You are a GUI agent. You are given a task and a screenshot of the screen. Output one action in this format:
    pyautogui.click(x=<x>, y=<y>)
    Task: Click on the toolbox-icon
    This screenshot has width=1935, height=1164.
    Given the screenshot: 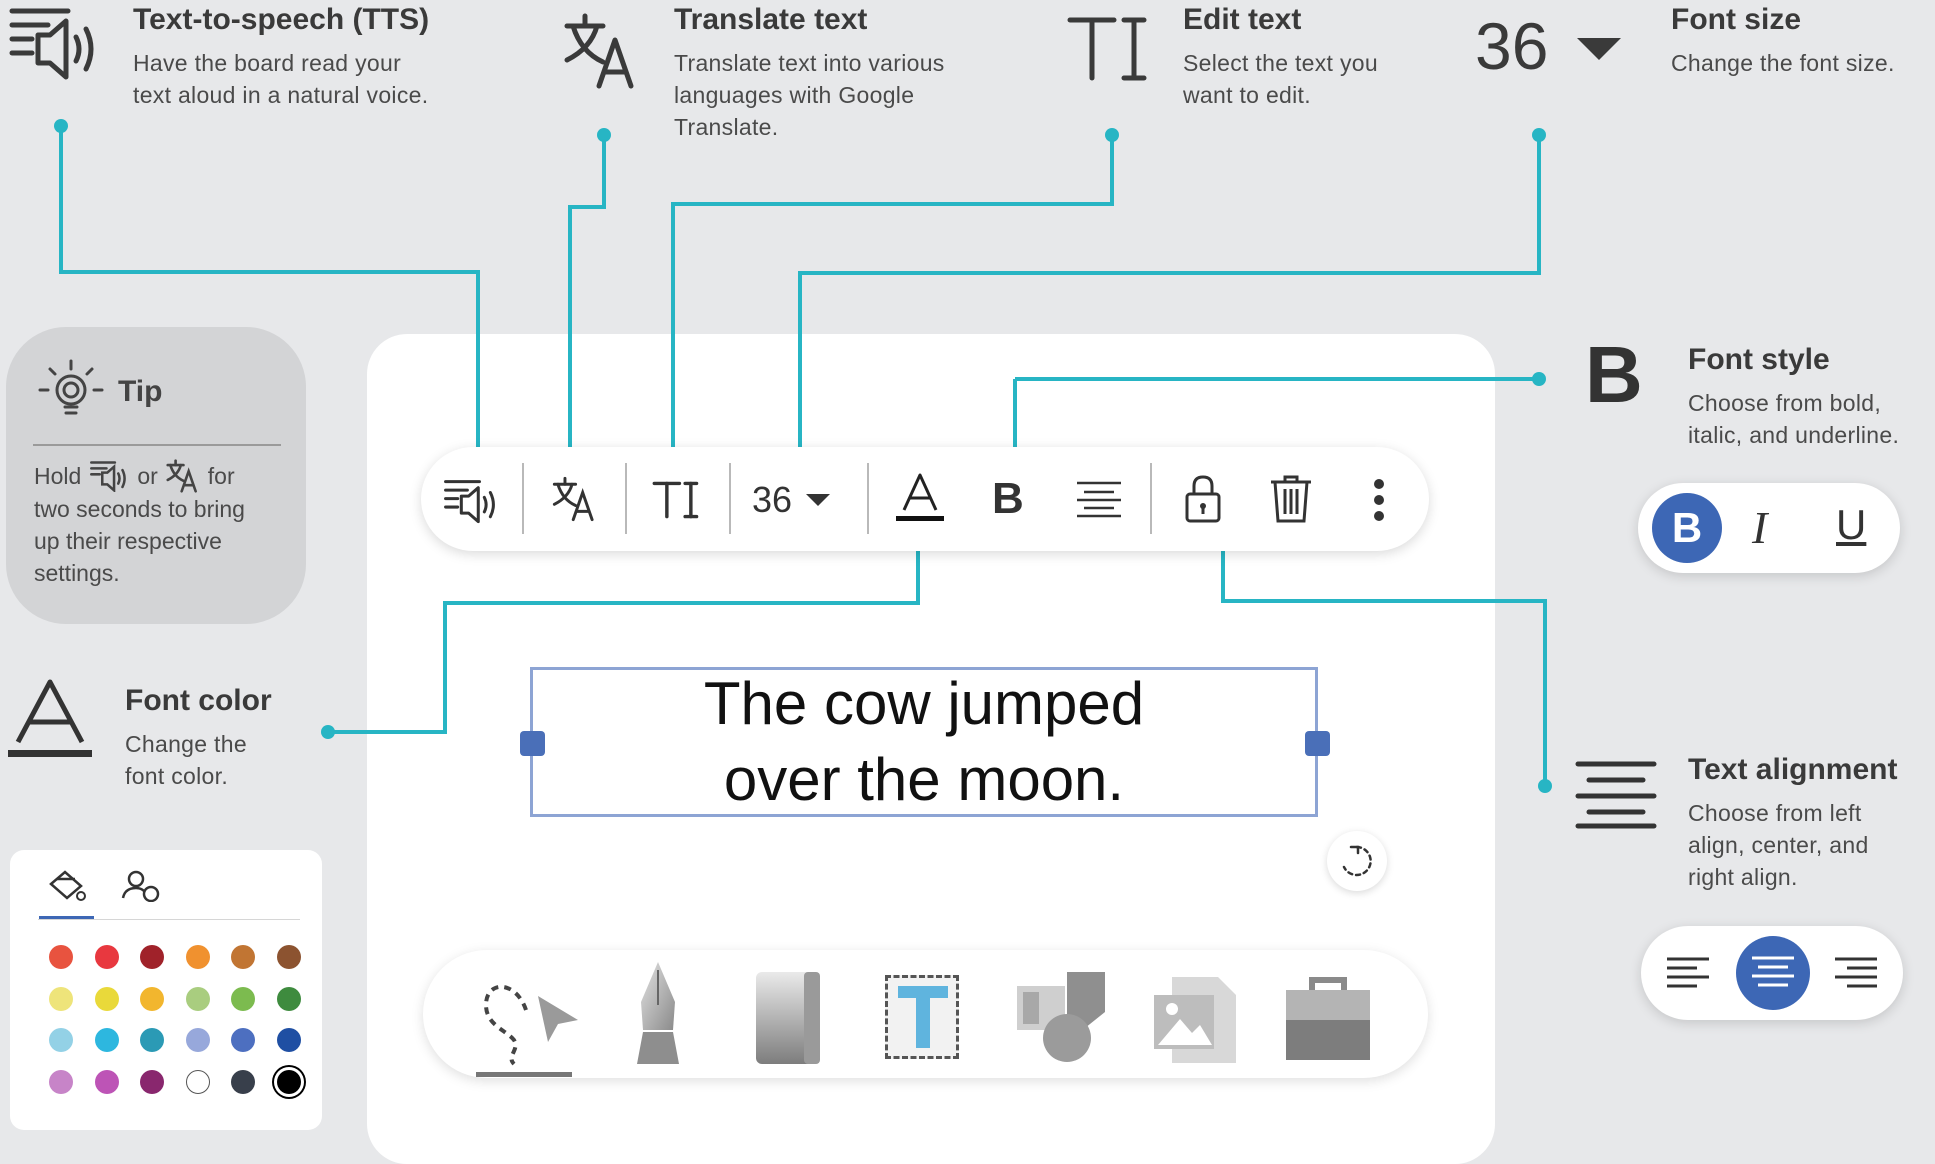 What is the action you would take?
    pyautogui.click(x=1328, y=1019)
    